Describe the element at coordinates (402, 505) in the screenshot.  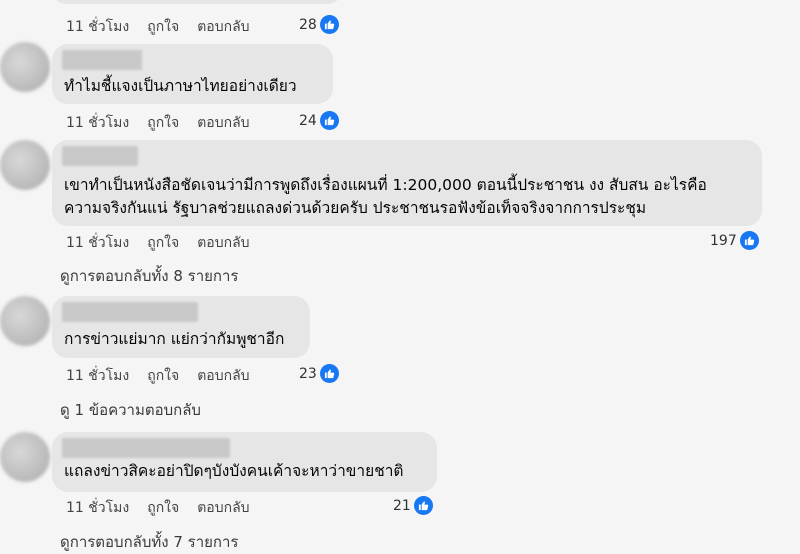
I see `reaction-number: 21` at that location.